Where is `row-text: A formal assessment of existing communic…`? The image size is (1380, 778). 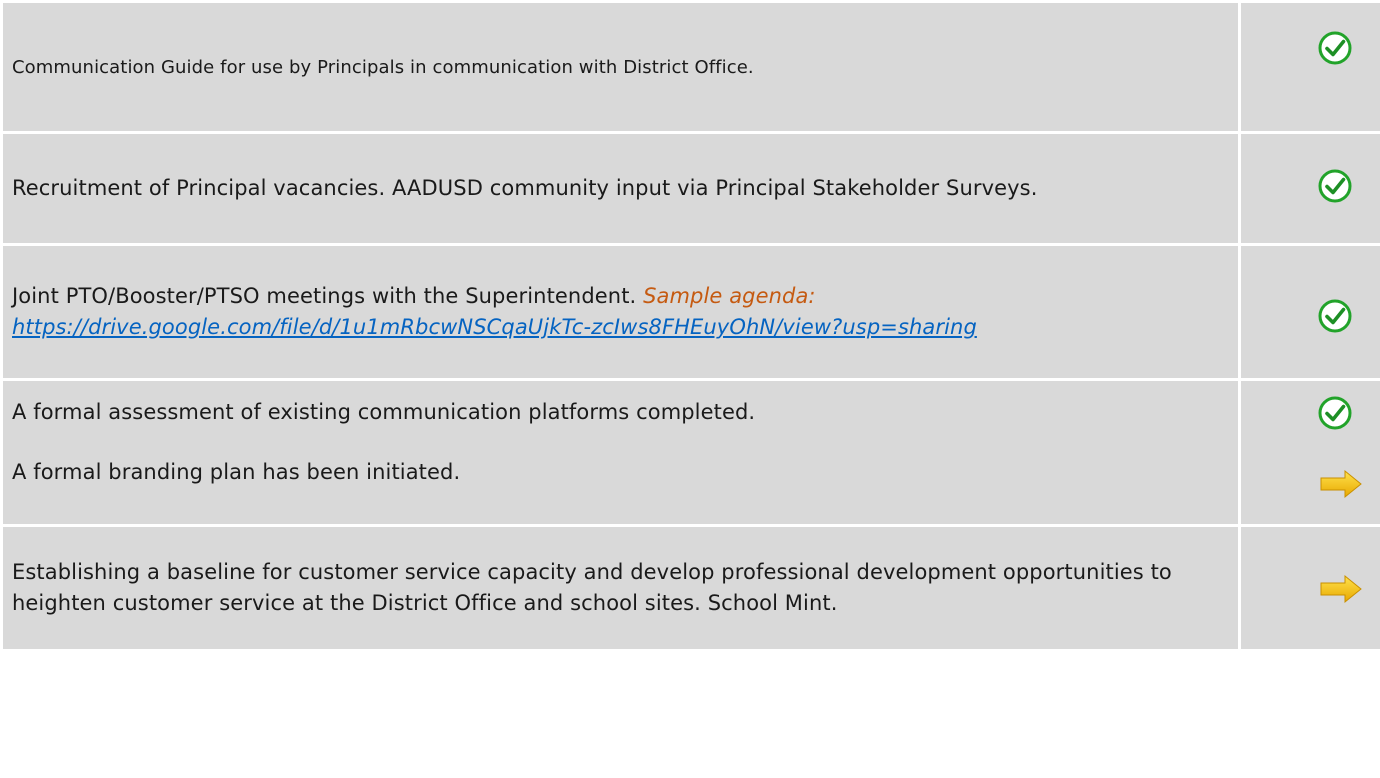 row-text: A formal assessment of existing communic… is located at coordinates (384, 412).